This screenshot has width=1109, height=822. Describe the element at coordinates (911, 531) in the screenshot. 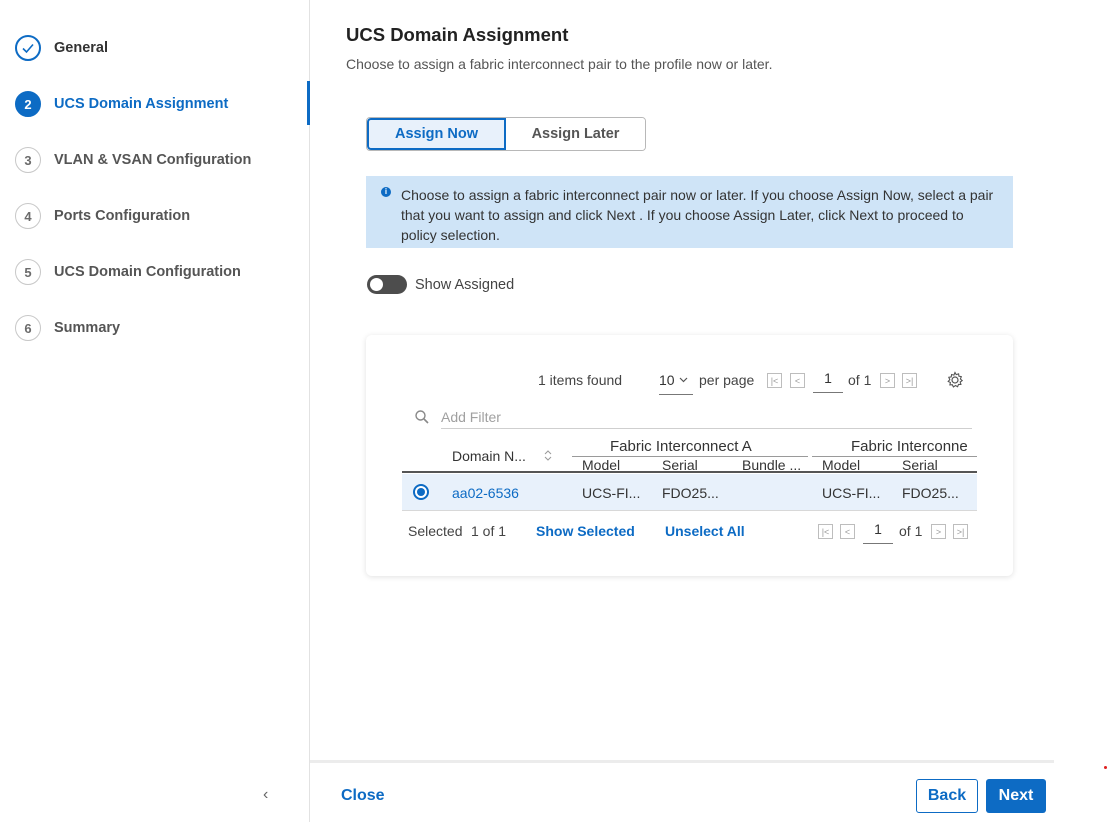

I see `page-total-bottom: of 1` at that location.